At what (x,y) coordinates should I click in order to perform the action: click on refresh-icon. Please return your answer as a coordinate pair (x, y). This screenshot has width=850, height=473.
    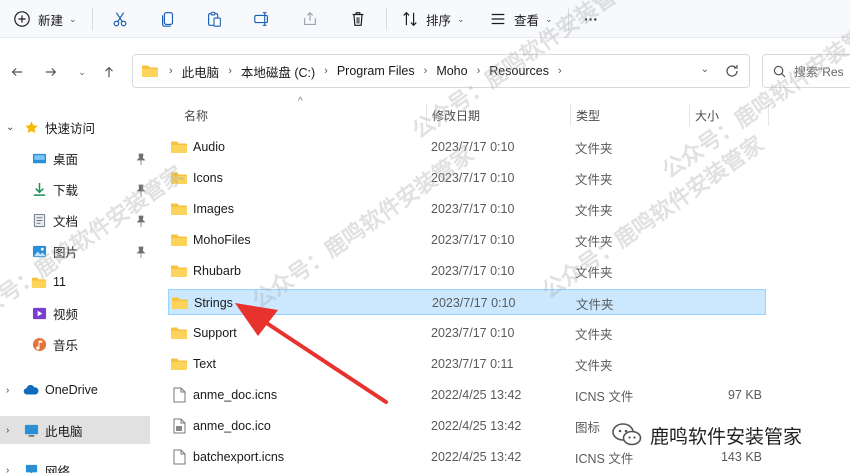
    Looking at the image, I should click on (732, 71).